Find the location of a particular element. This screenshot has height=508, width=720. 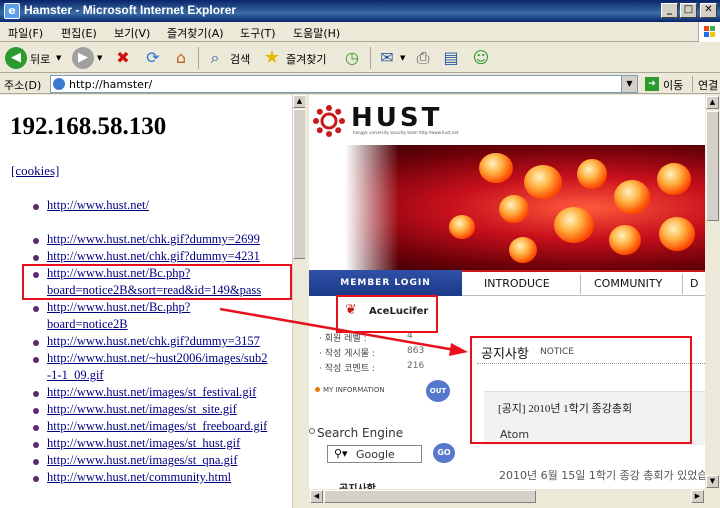

annotation-arrow-icon is located at coordinates (343, 331).